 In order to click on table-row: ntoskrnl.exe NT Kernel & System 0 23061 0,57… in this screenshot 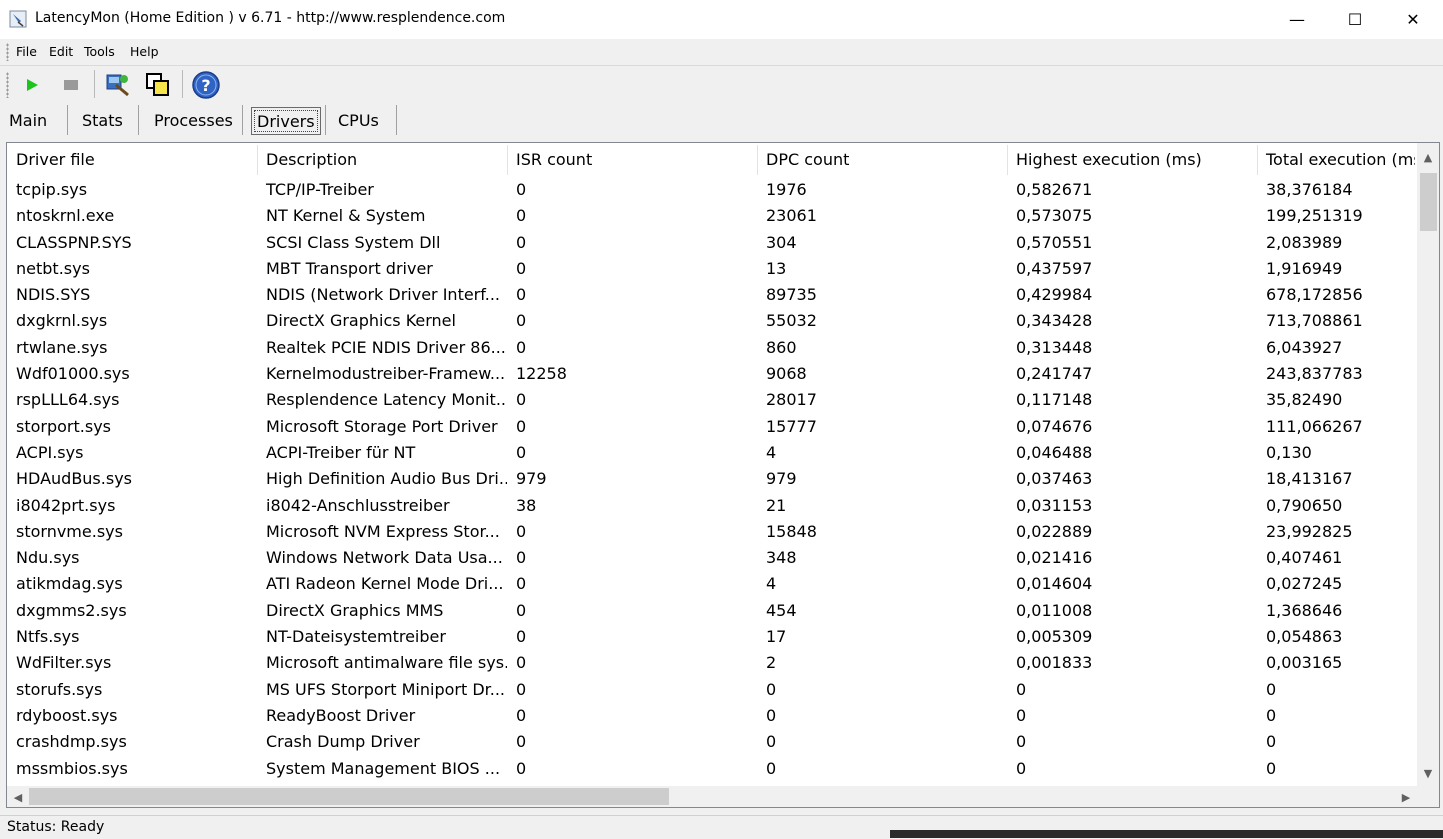, I will do `click(711, 216)`.